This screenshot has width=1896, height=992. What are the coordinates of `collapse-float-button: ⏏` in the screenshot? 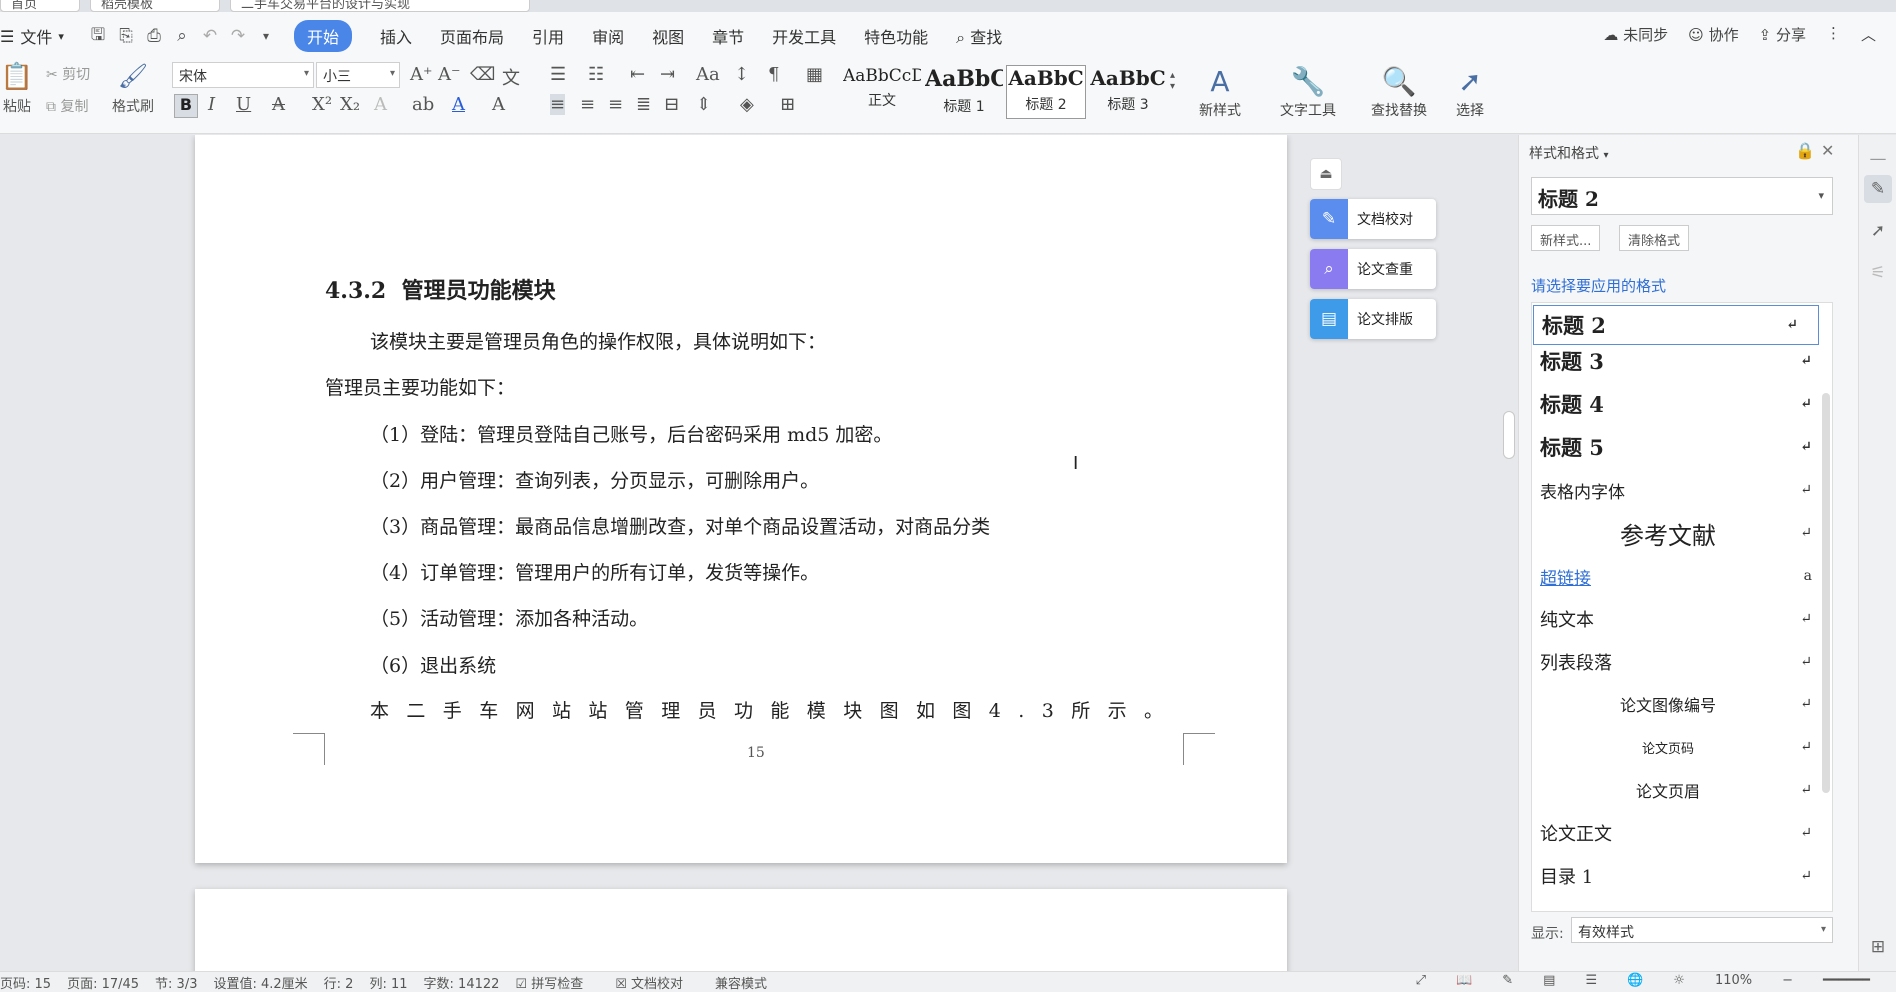 It's located at (1326, 174).